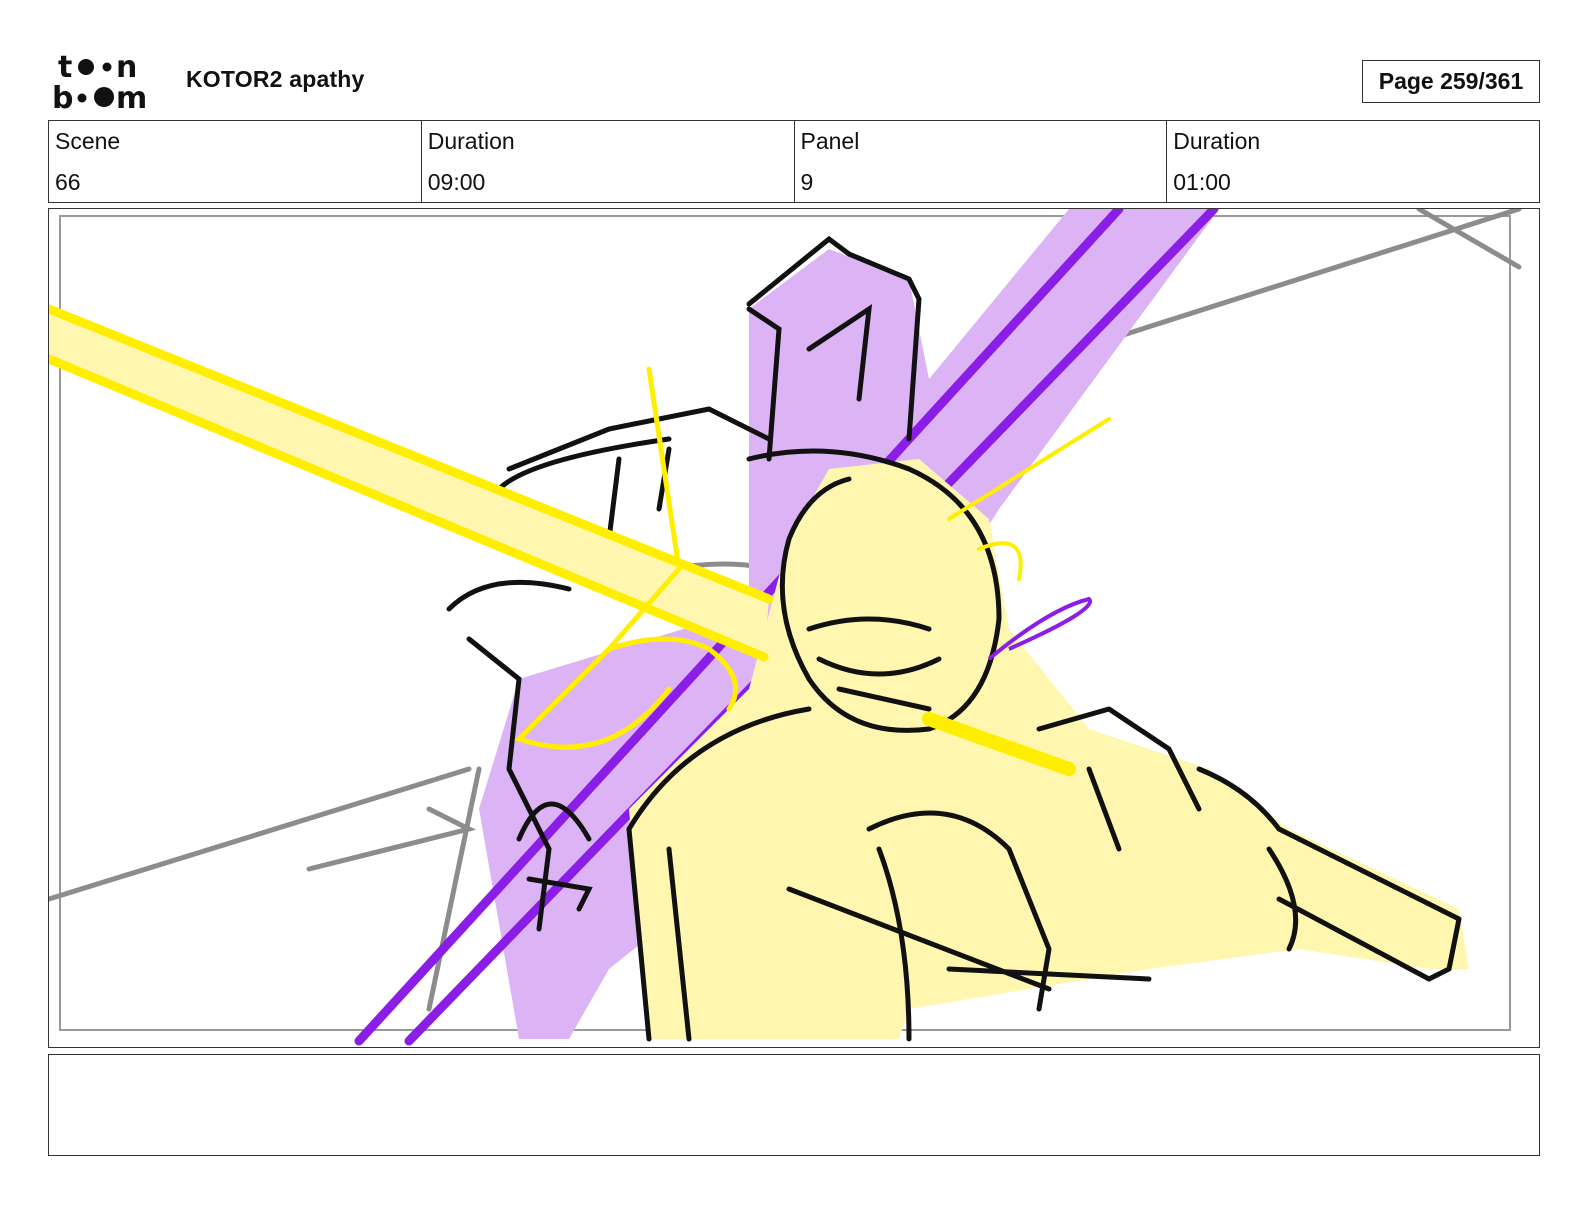 The image size is (1584, 1224). What do you see at coordinates (235, 161) in the screenshot?
I see `scene-cell: Scene 66` at bounding box center [235, 161].